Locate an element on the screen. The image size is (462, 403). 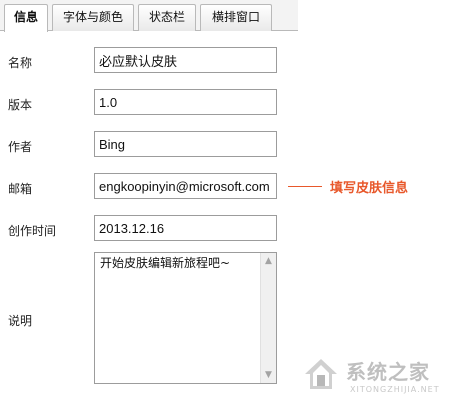
created-time-label: 创作时间 is located at coordinates (32, 231).